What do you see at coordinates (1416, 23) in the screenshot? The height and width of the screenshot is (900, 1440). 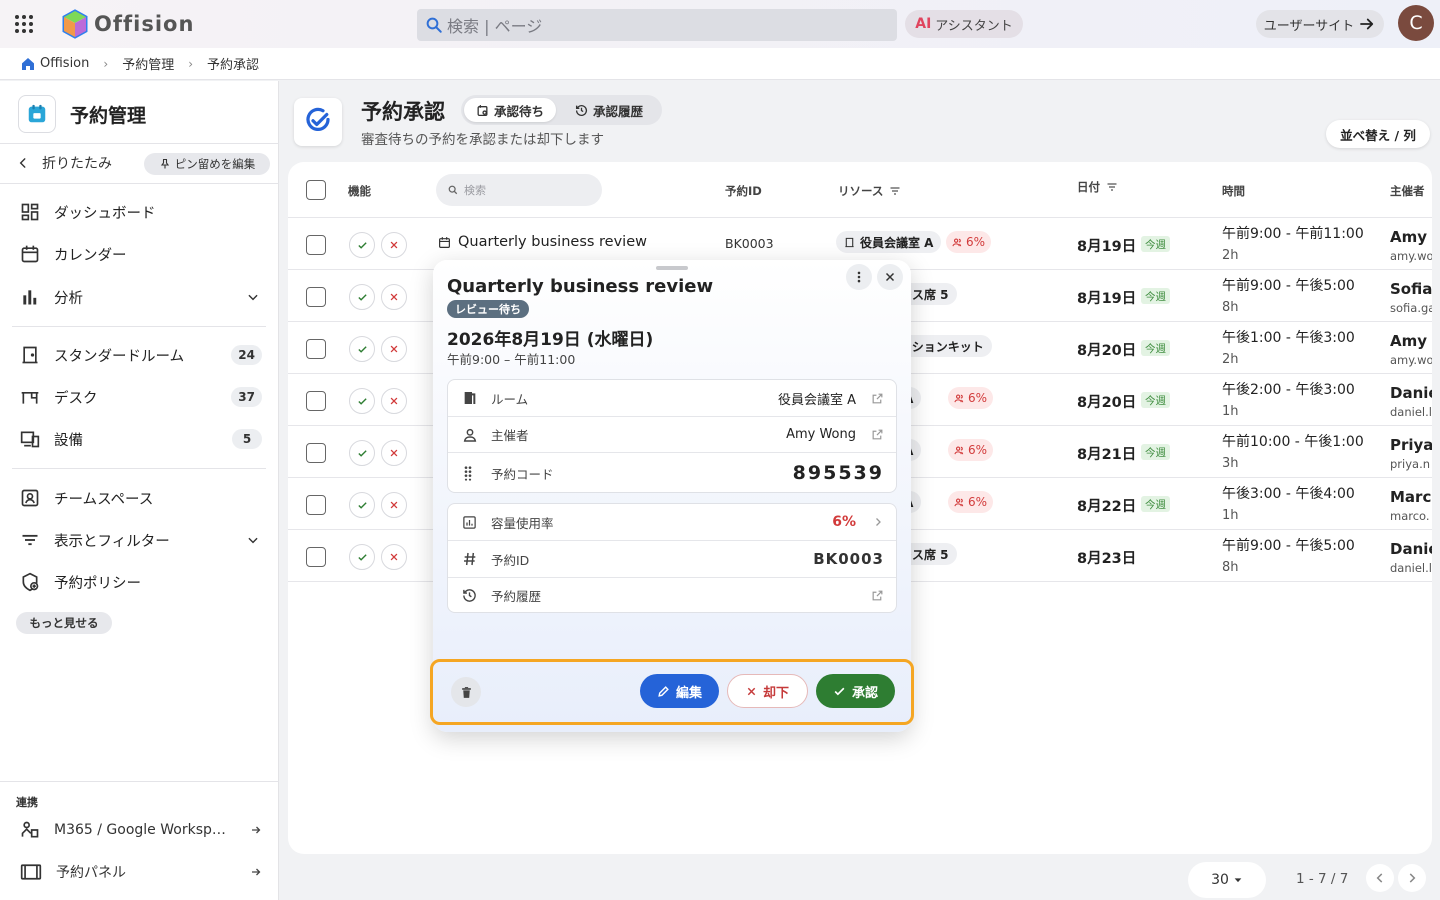 I see `user-avatar: C` at bounding box center [1416, 23].